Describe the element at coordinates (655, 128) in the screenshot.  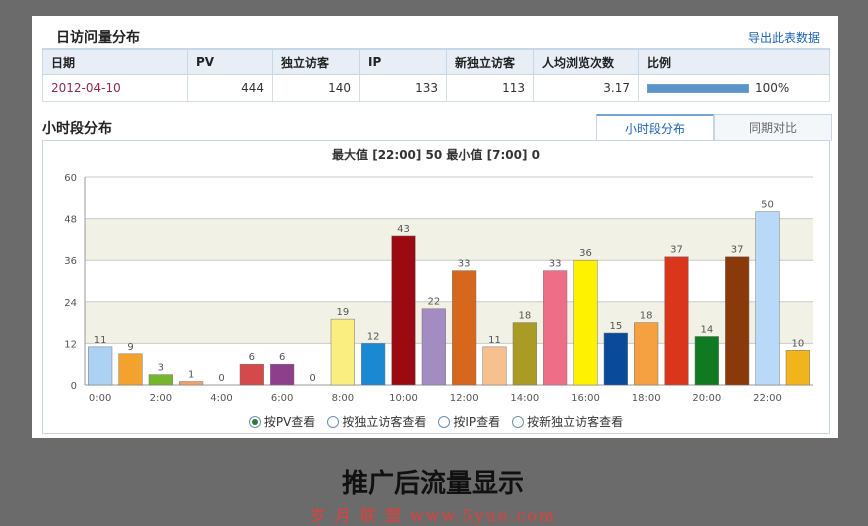
I see `tab-hourly: 小时段分布` at that location.